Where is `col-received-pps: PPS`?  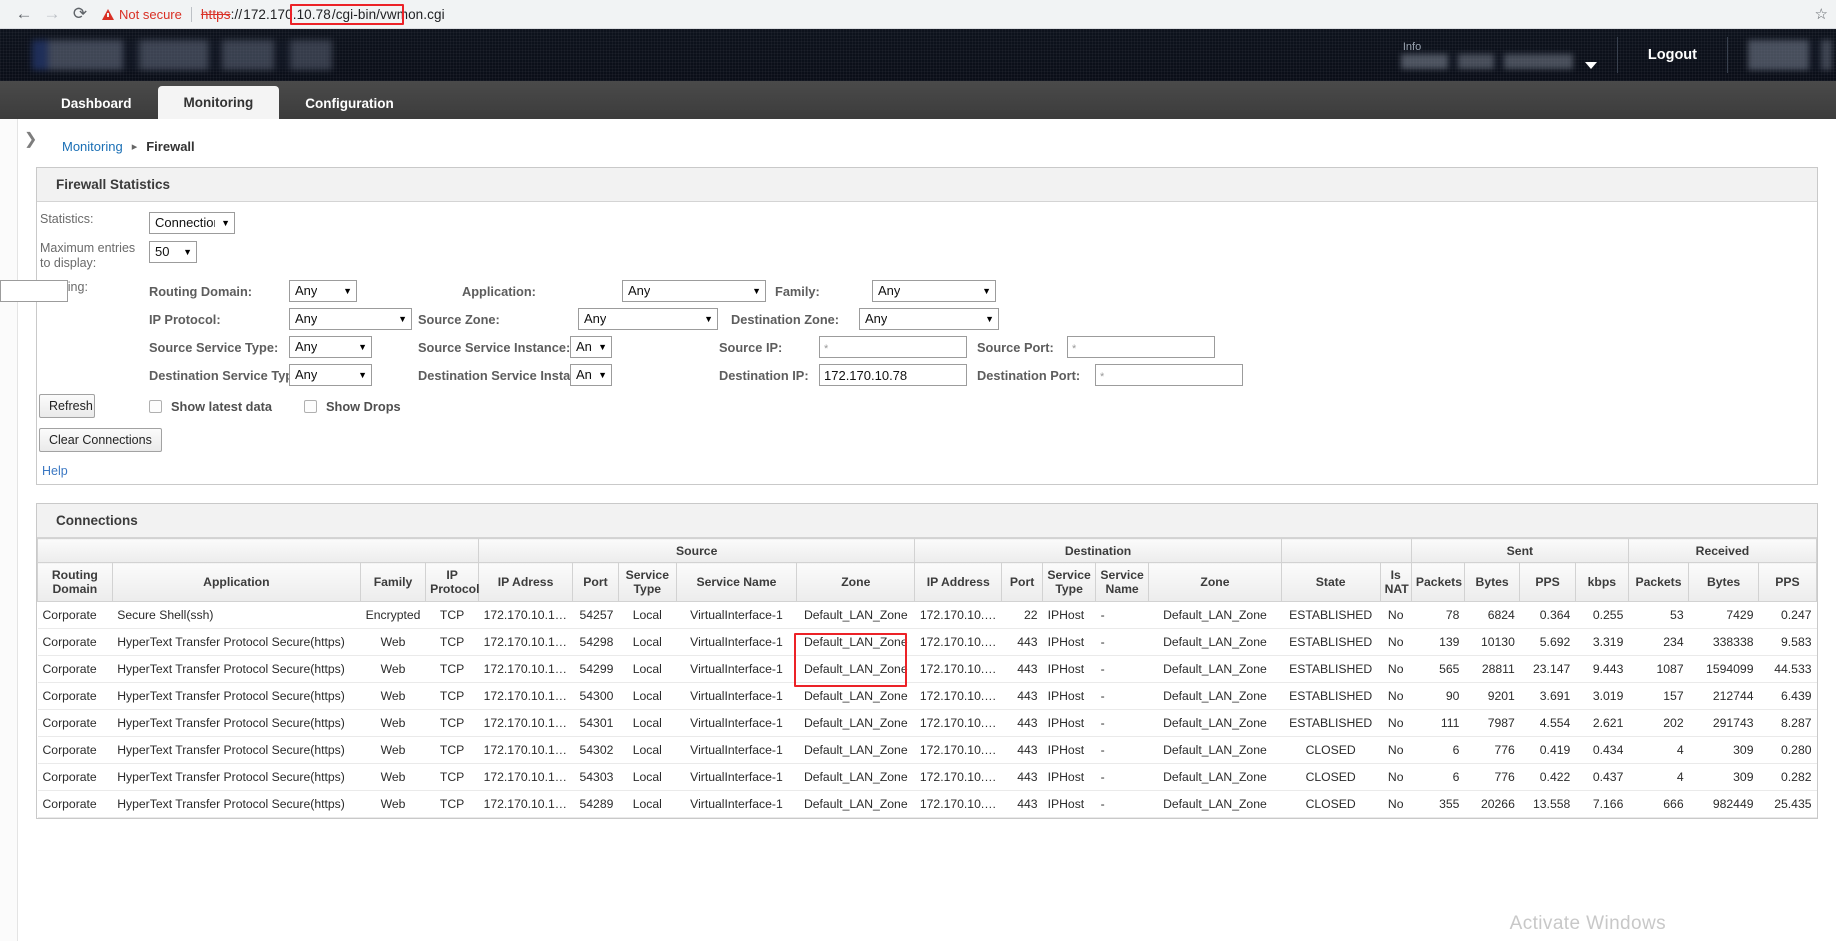 col-received-pps: PPS is located at coordinates (1787, 582).